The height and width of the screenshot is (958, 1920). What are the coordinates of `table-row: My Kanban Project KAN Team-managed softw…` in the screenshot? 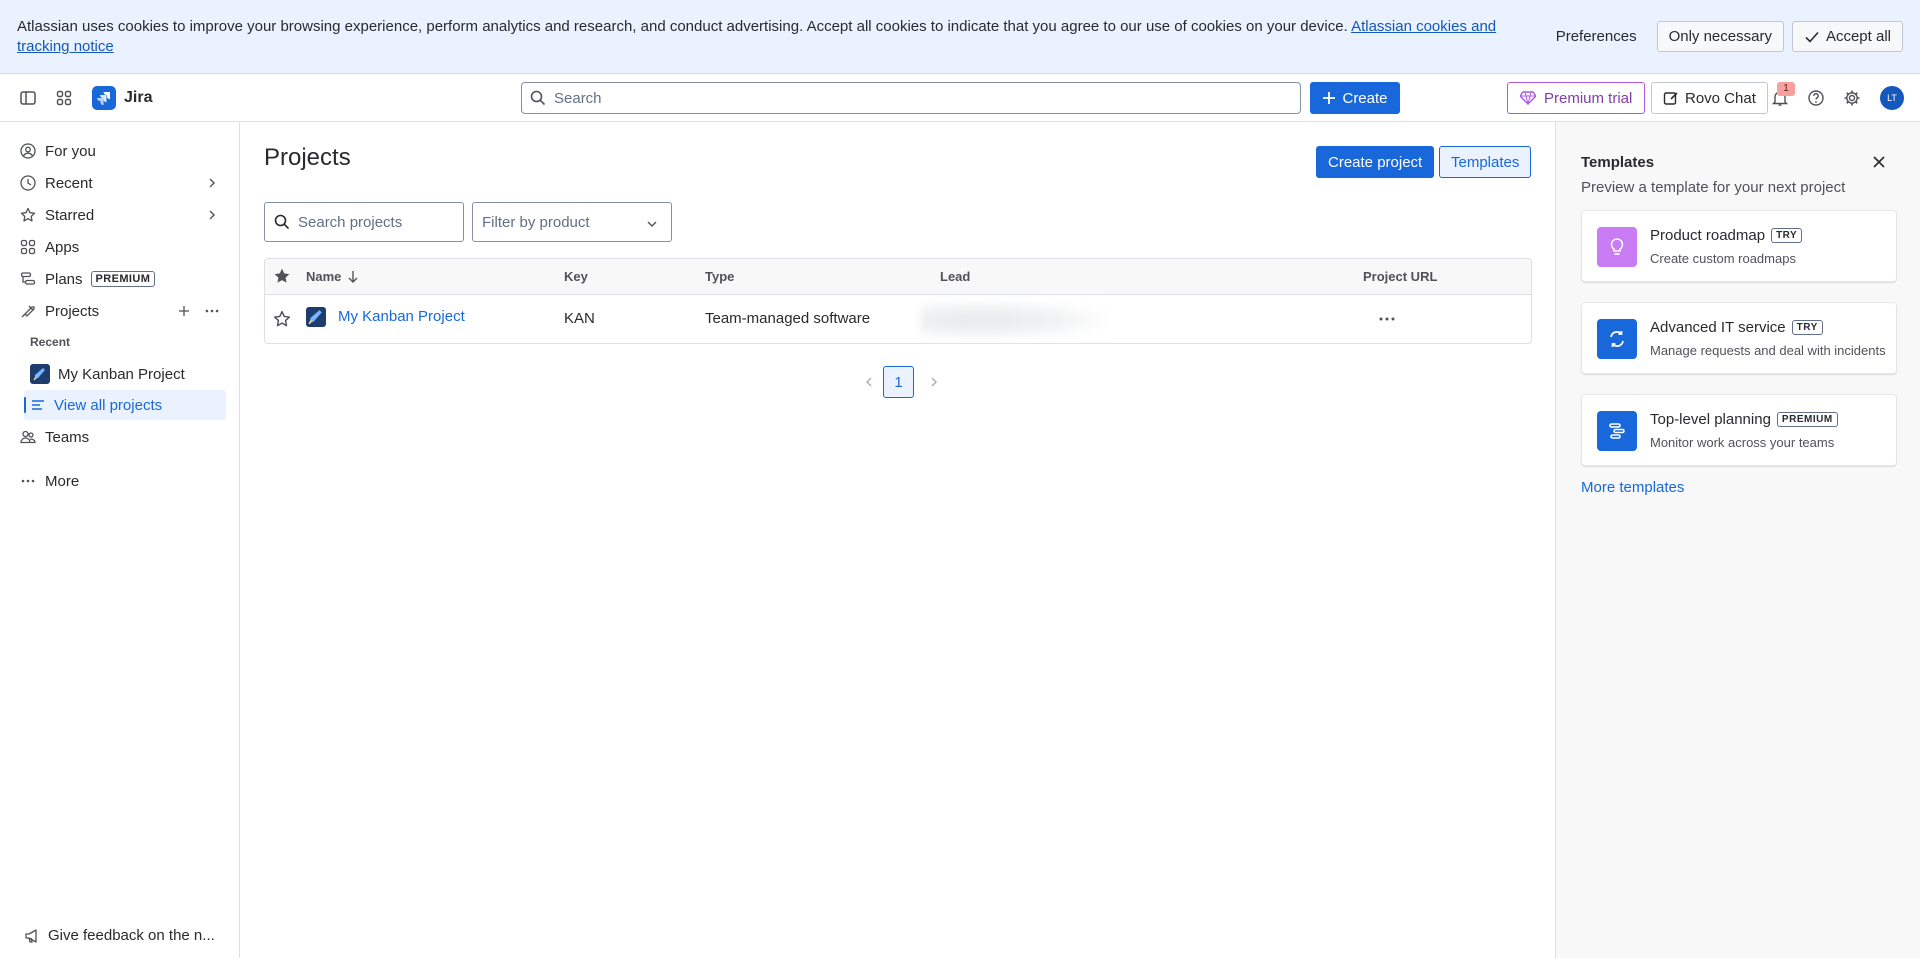 It's located at (898, 319).